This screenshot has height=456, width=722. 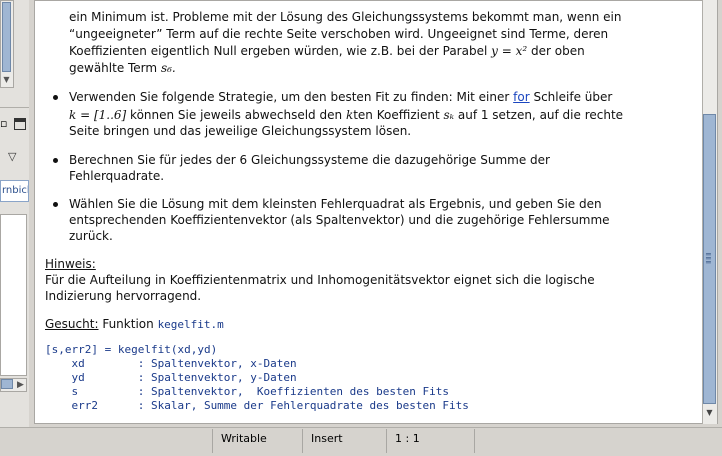 I want to click on status-cursor-position: 1, so click(x=430, y=441).